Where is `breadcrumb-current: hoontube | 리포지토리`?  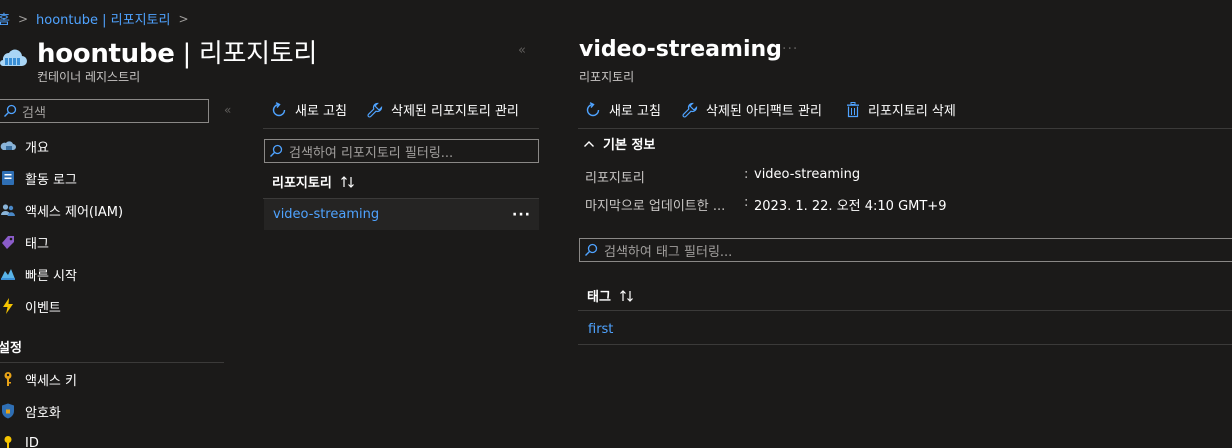
breadcrumb-current: hoontube | 리포지토리 is located at coordinates (103, 18).